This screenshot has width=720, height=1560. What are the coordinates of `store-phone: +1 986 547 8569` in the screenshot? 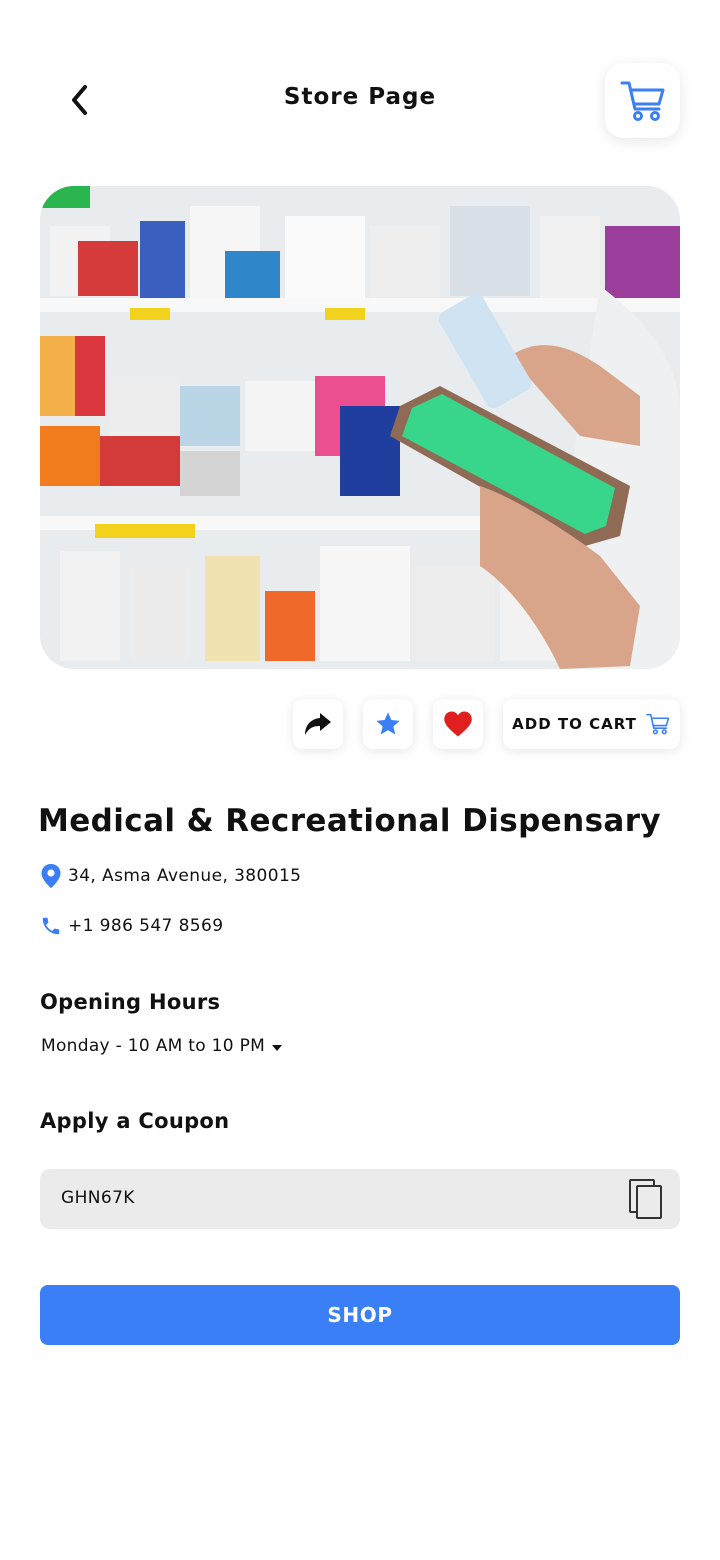 It's located at (131, 926).